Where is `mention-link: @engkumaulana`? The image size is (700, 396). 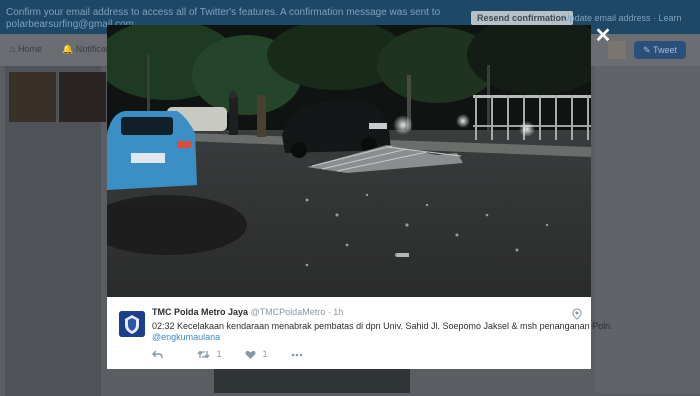 mention-link: @engkumaulana is located at coordinates (186, 337).